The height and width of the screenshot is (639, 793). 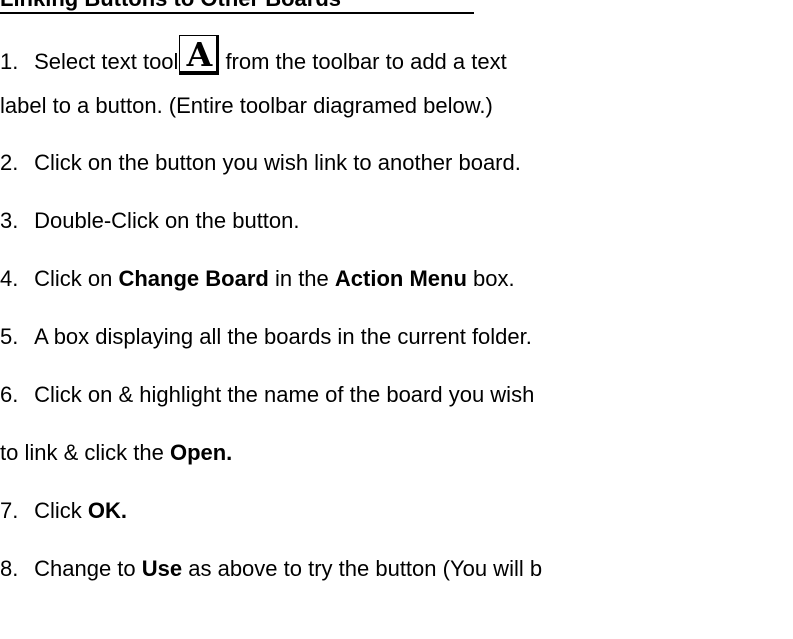 I want to click on step-6-continuation-text: to link & click the, so click(x=85, y=452).